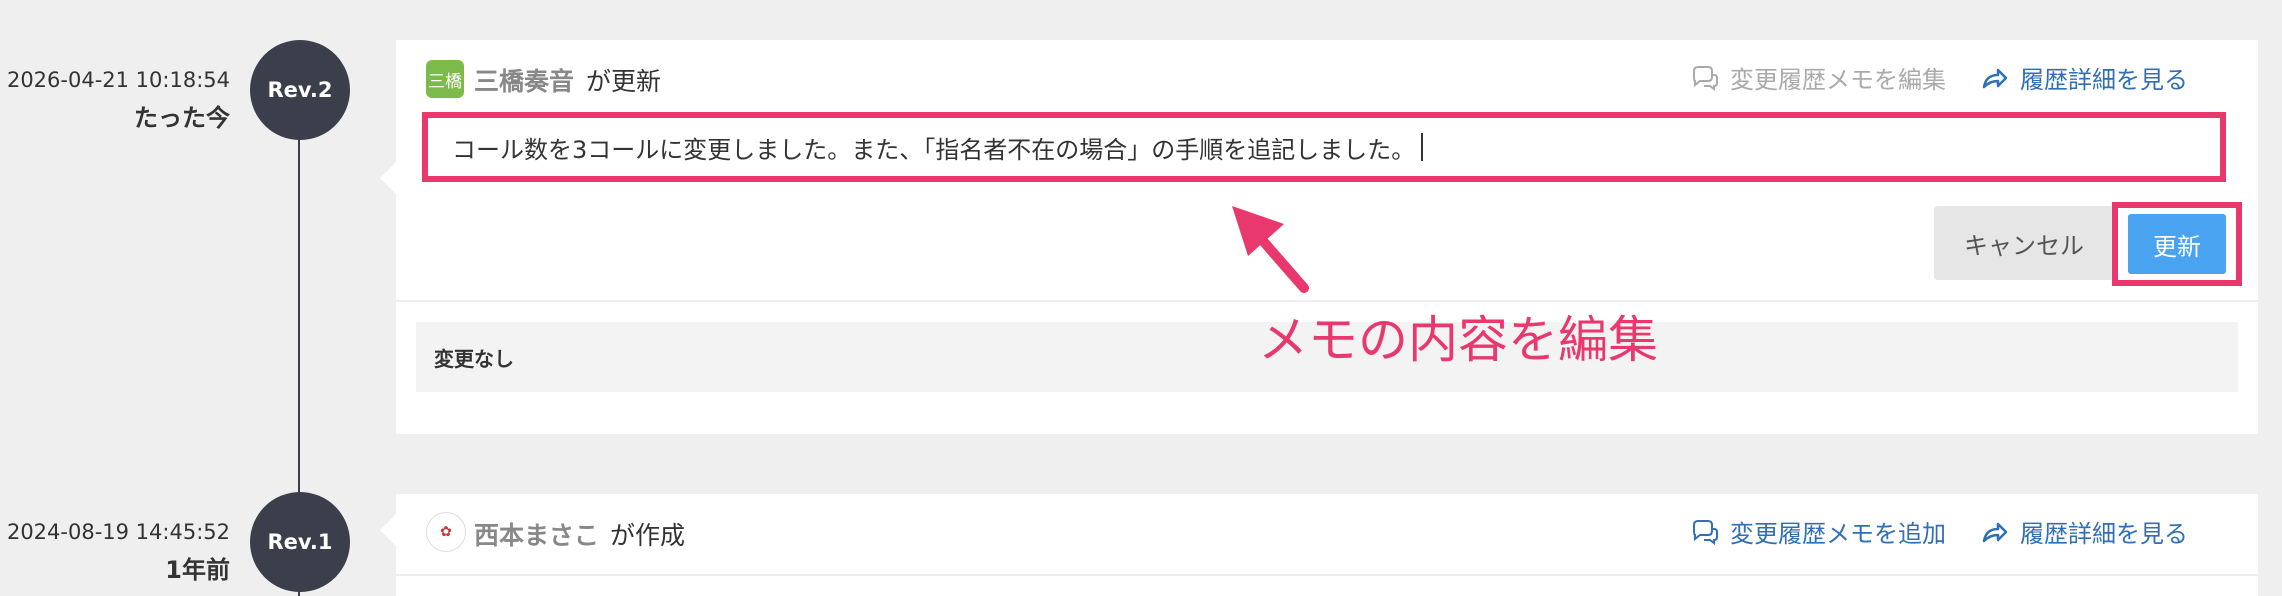 The height and width of the screenshot is (596, 2282). What do you see at coordinates (197, 570) in the screenshot?
I see `revision-relative-time: 1年前` at bounding box center [197, 570].